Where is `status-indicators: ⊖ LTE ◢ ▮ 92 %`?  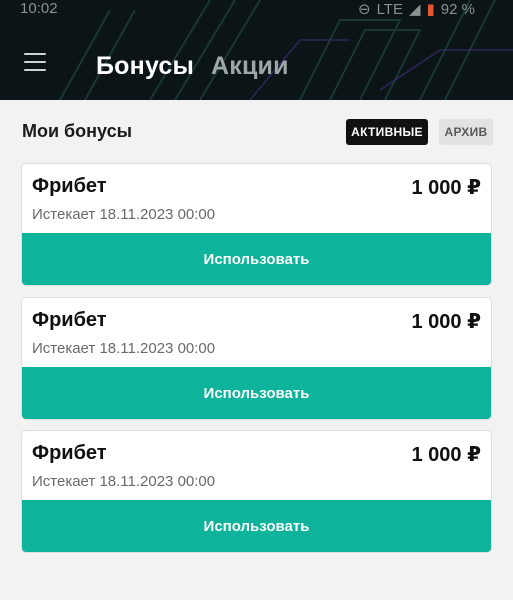 status-indicators: ⊖ LTE ◢ ▮ 92 % is located at coordinates (416, 9).